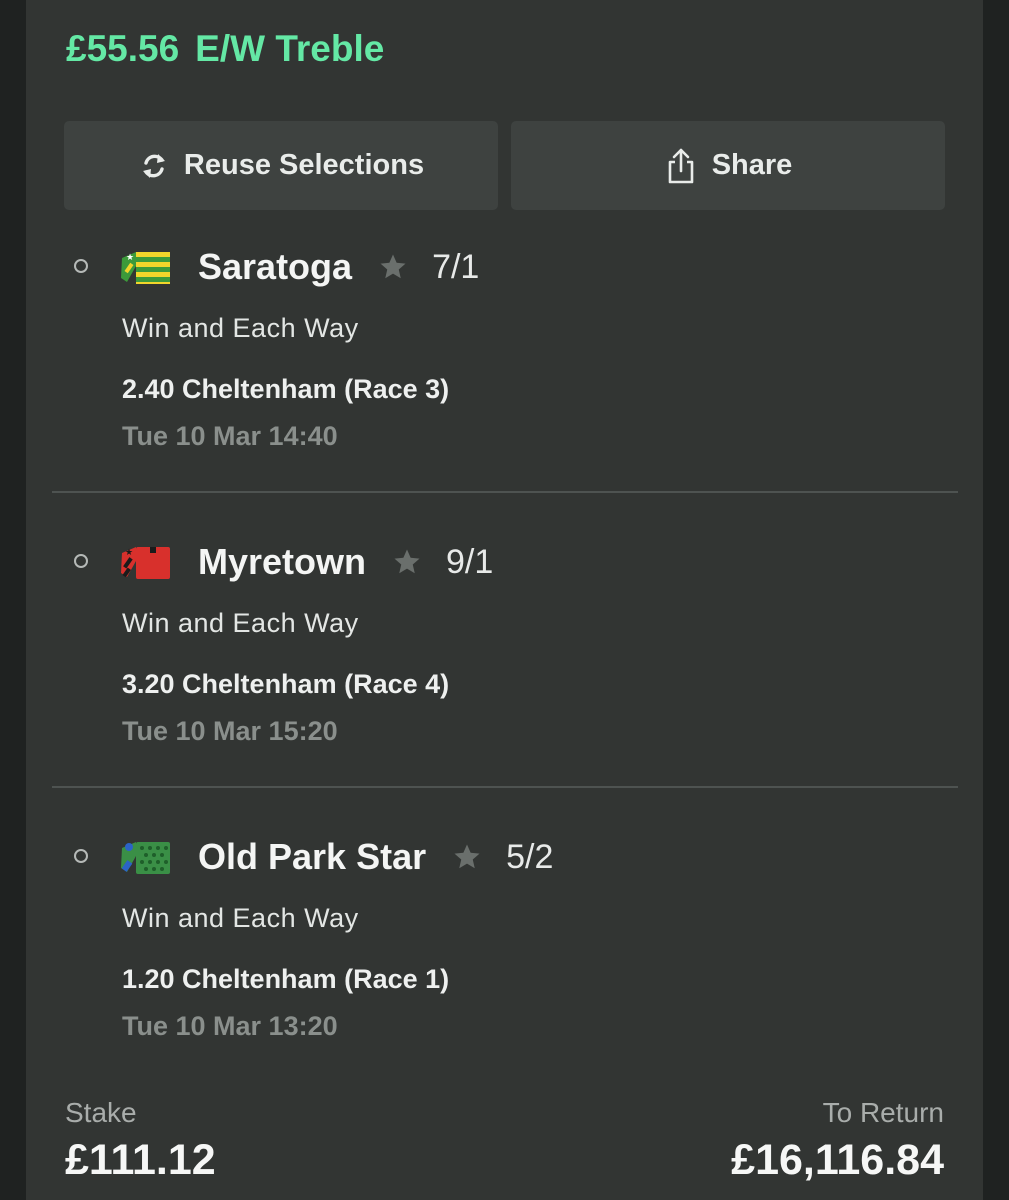 The width and height of the screenshot is (1009, 1200). Describe the element at coordinates (752, 165) in the screenshot. I see `share-label: Share` at that location.